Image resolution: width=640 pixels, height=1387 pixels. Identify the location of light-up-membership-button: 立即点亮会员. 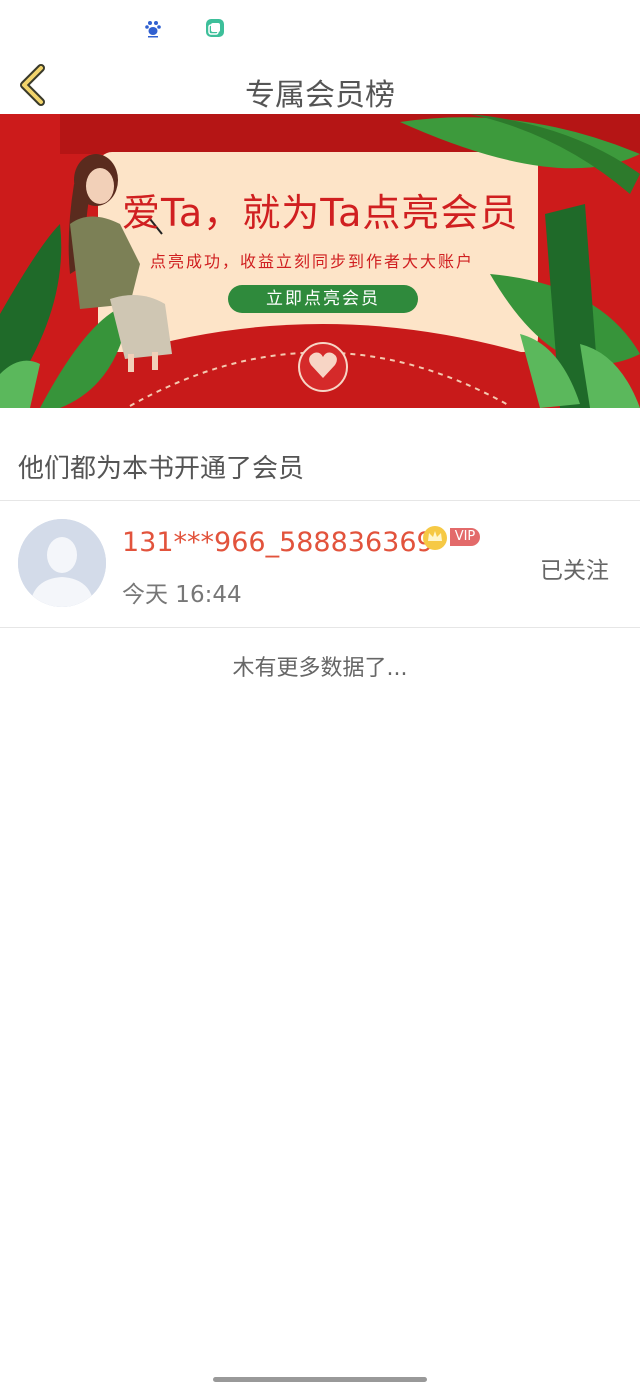
(323, 299).